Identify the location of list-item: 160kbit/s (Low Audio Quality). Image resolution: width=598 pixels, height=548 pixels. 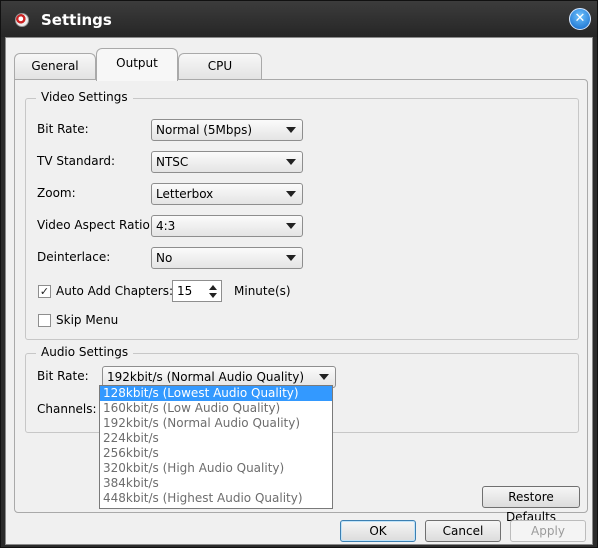
(216, 408).